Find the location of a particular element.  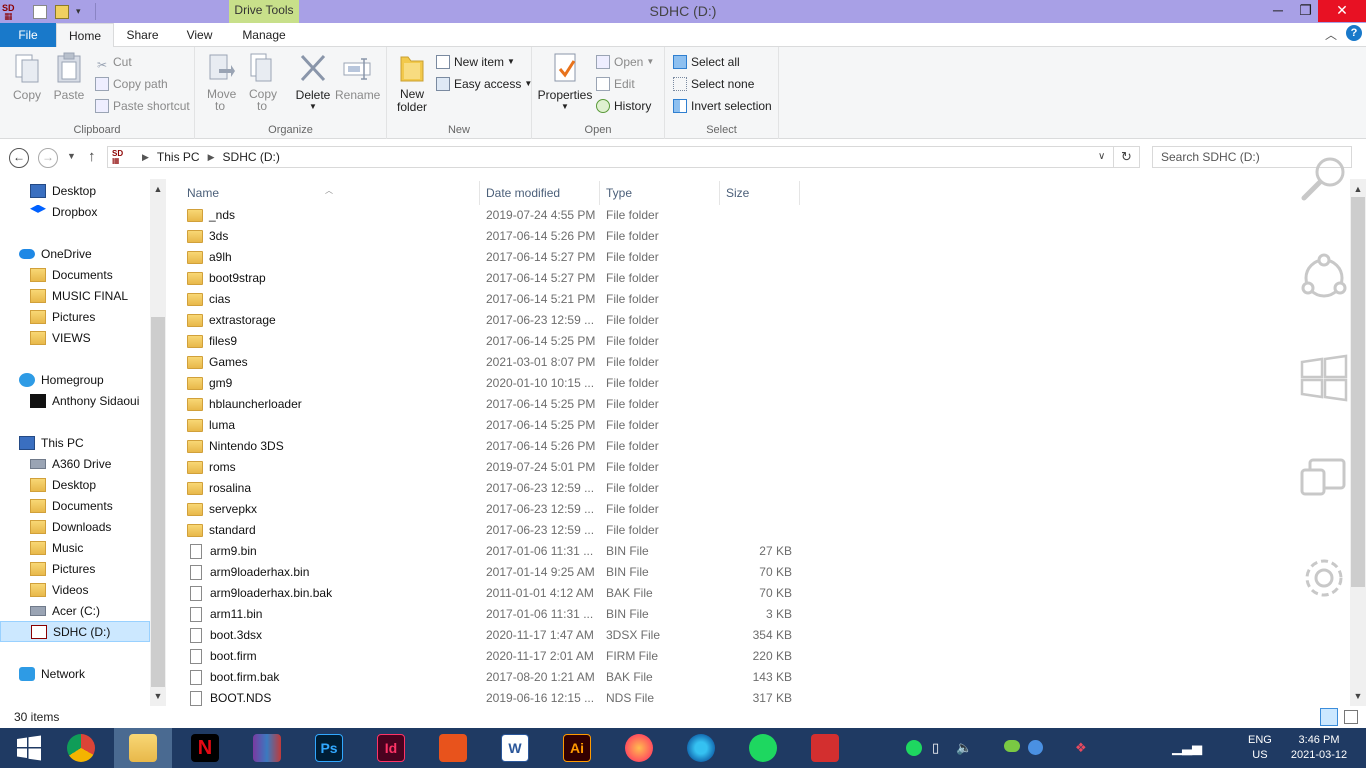

quick-access-dropdown-icon: ▾ is located at coordinates (78, 11).